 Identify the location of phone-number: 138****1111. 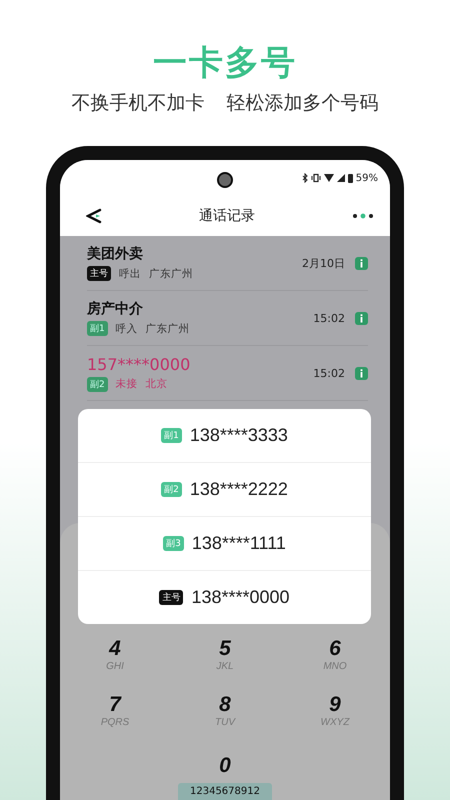
(239, 543).